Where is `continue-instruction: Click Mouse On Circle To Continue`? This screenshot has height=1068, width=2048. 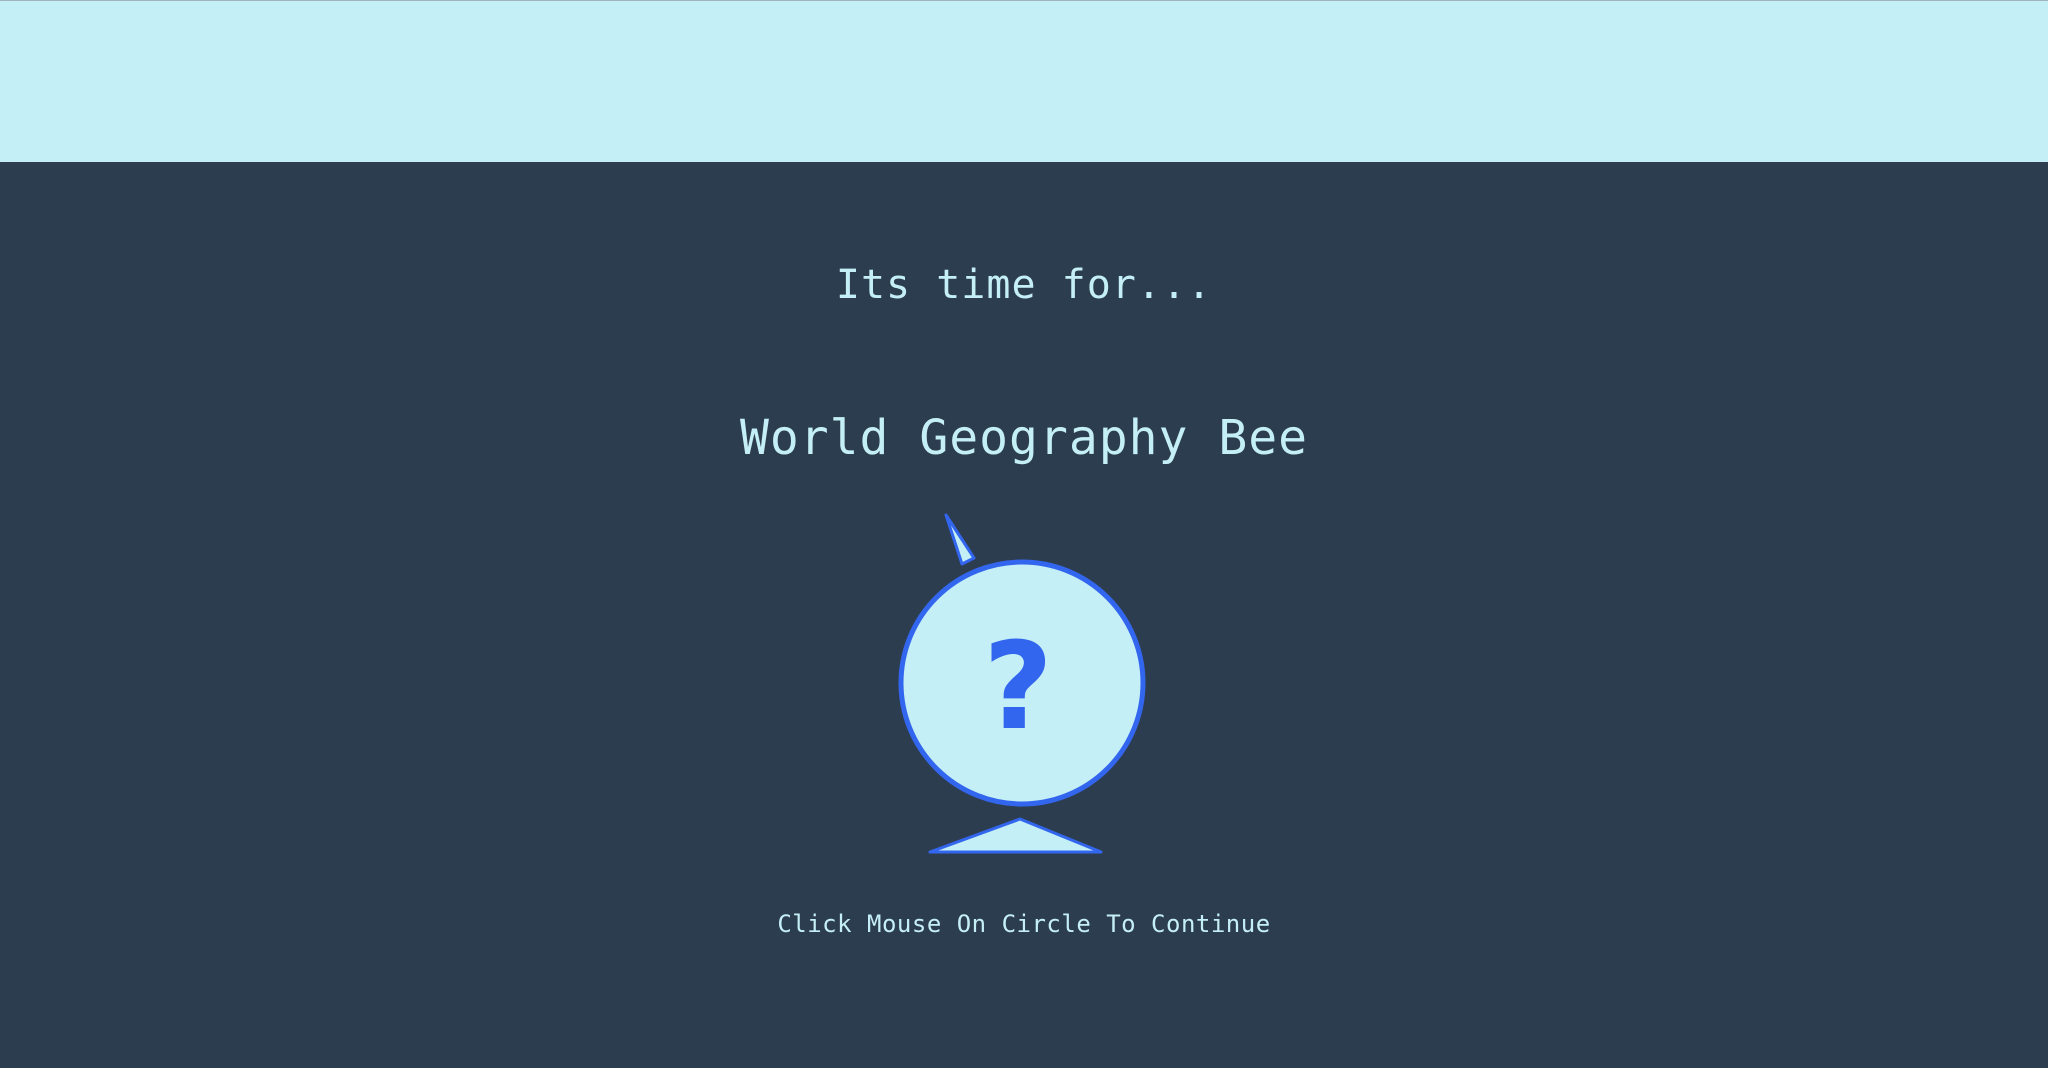
continue-instruction: Click Mouse On Circle To Continue is located at coordinates (1024, 924).